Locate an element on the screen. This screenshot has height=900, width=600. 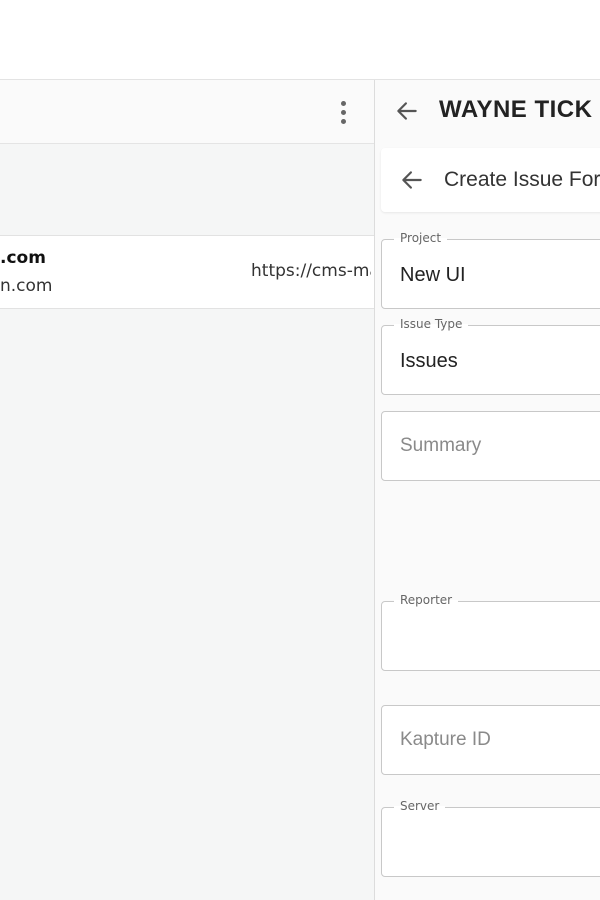
top-bar is located at coordinates (300, 40).